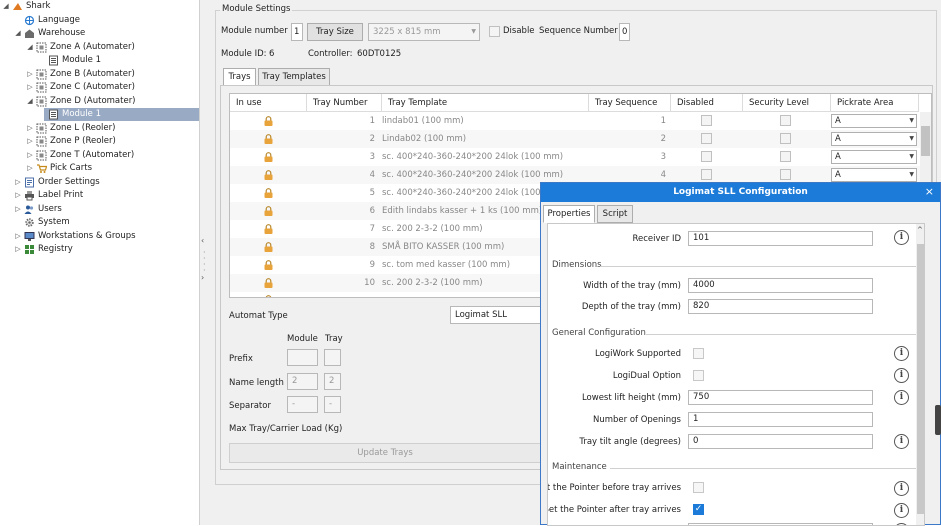  Describe the element at coordinates (99, 141) in the screenshot. I see `tree-item-zone-p-reoler: ▷ Zone P (Reoler)` at that location.